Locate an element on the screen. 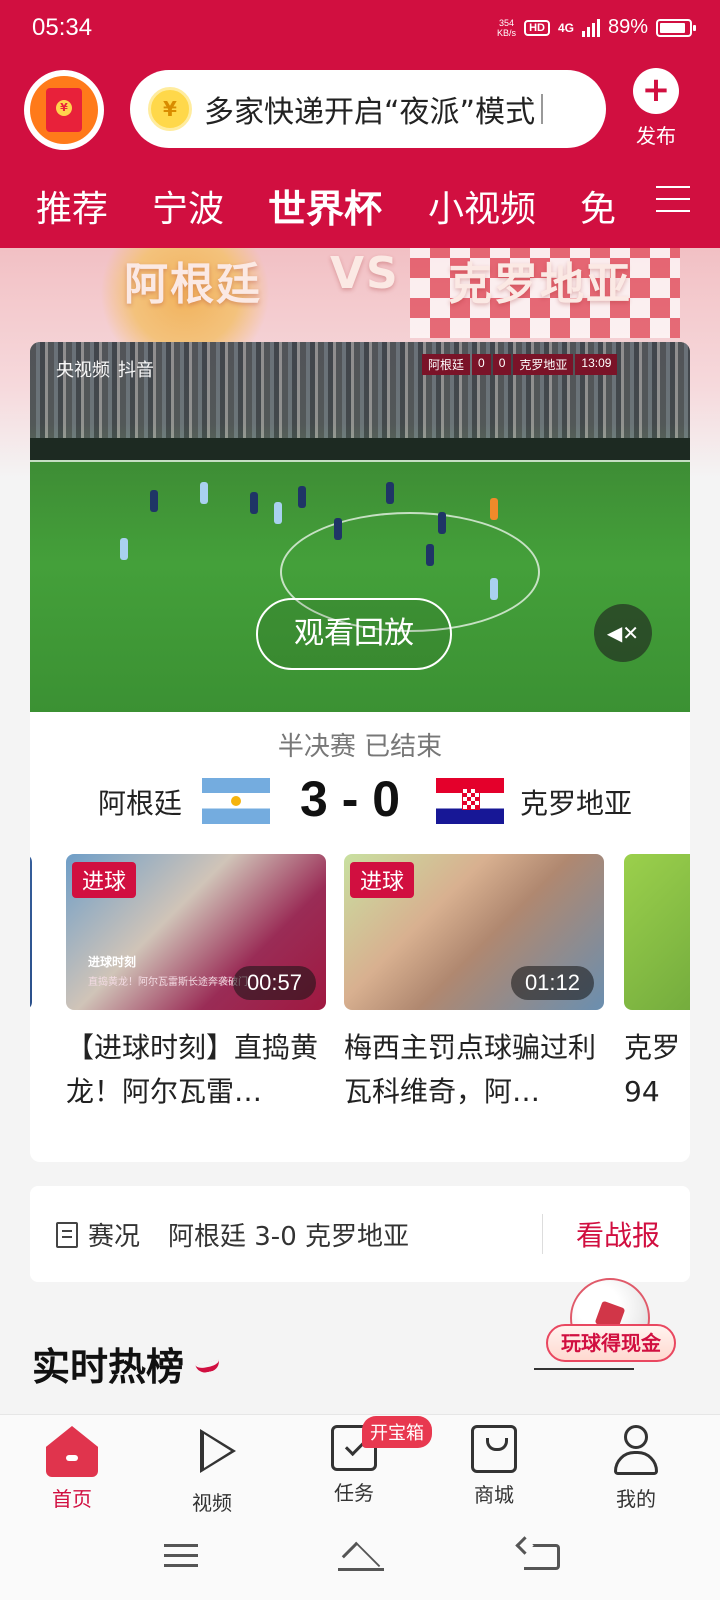 Image resolution: width=720 pixels, height=1600 pixels. cctv-video-logo: 央视频 is located at coordinates (83, 370).